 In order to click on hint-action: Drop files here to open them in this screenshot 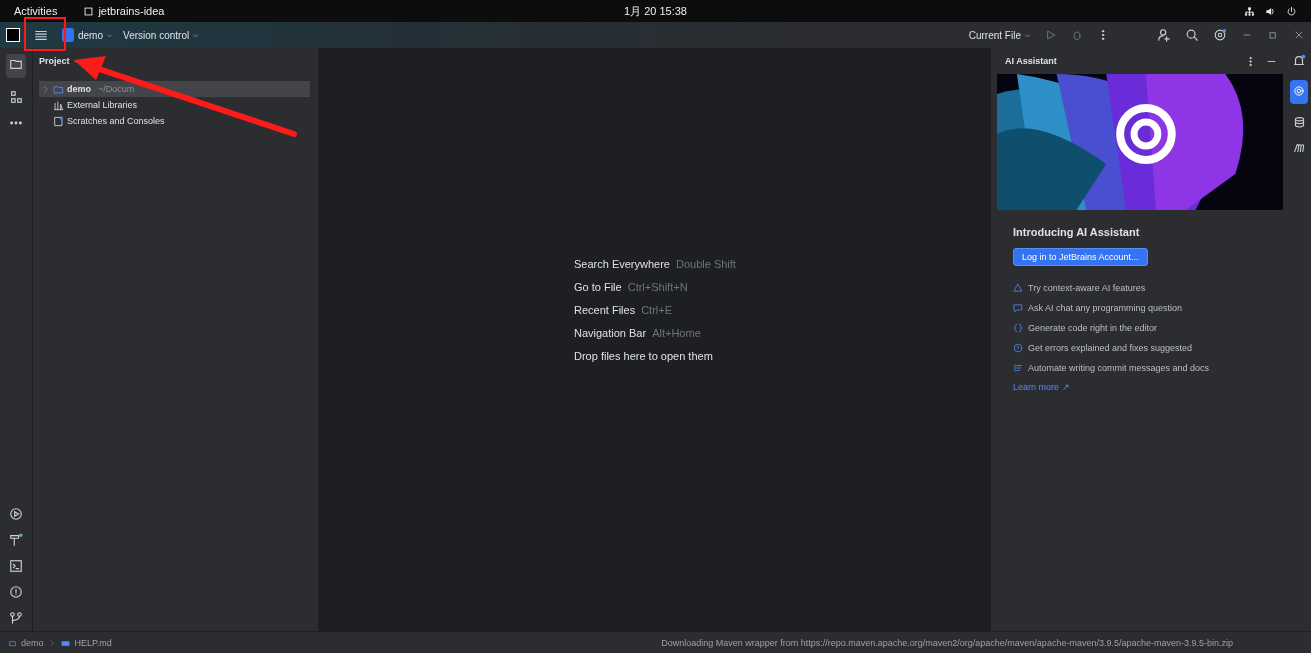, I will do `click(643, 355)`.